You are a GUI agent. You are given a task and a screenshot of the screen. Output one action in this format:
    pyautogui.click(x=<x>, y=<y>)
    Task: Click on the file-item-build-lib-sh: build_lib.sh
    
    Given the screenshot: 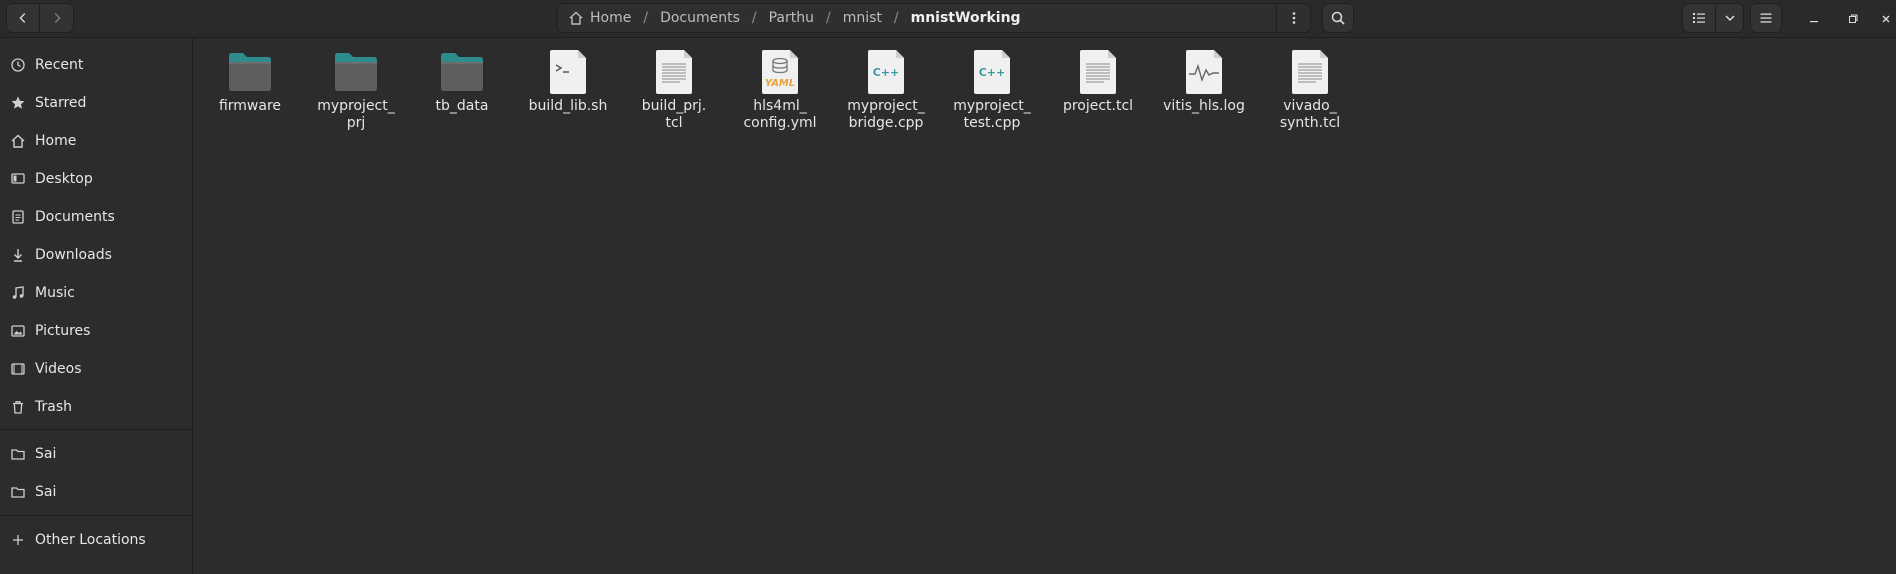 What is the action you would take?
    pyautogui.click(x=568, y=81)
    